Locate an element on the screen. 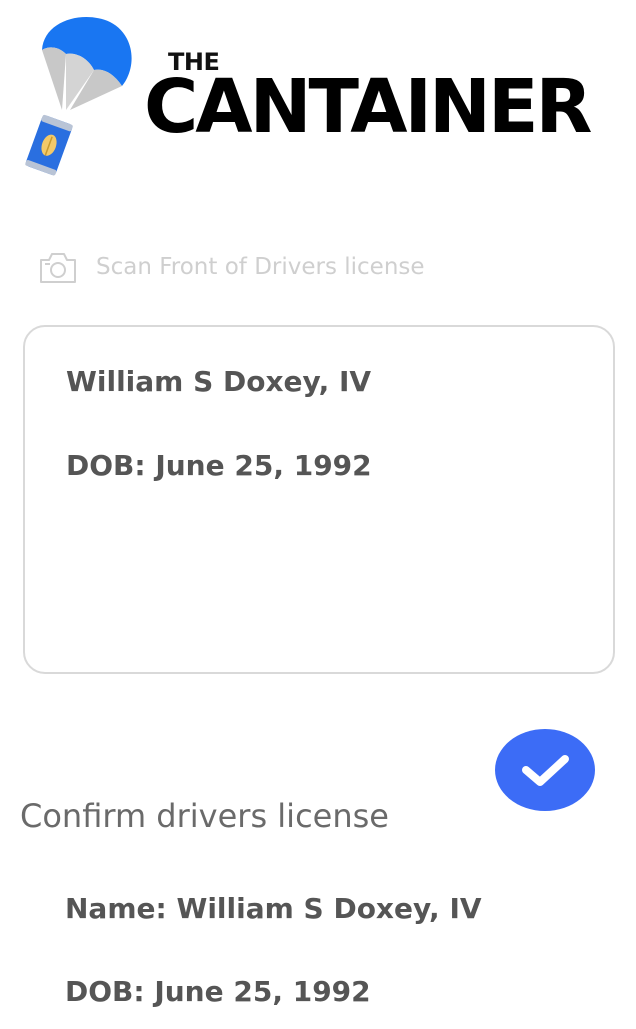 Image resolution: width=636 pixels, height=1029 pixels. confirm-name: Name: William S Doxey, IV is located at coordinates (273, 908).